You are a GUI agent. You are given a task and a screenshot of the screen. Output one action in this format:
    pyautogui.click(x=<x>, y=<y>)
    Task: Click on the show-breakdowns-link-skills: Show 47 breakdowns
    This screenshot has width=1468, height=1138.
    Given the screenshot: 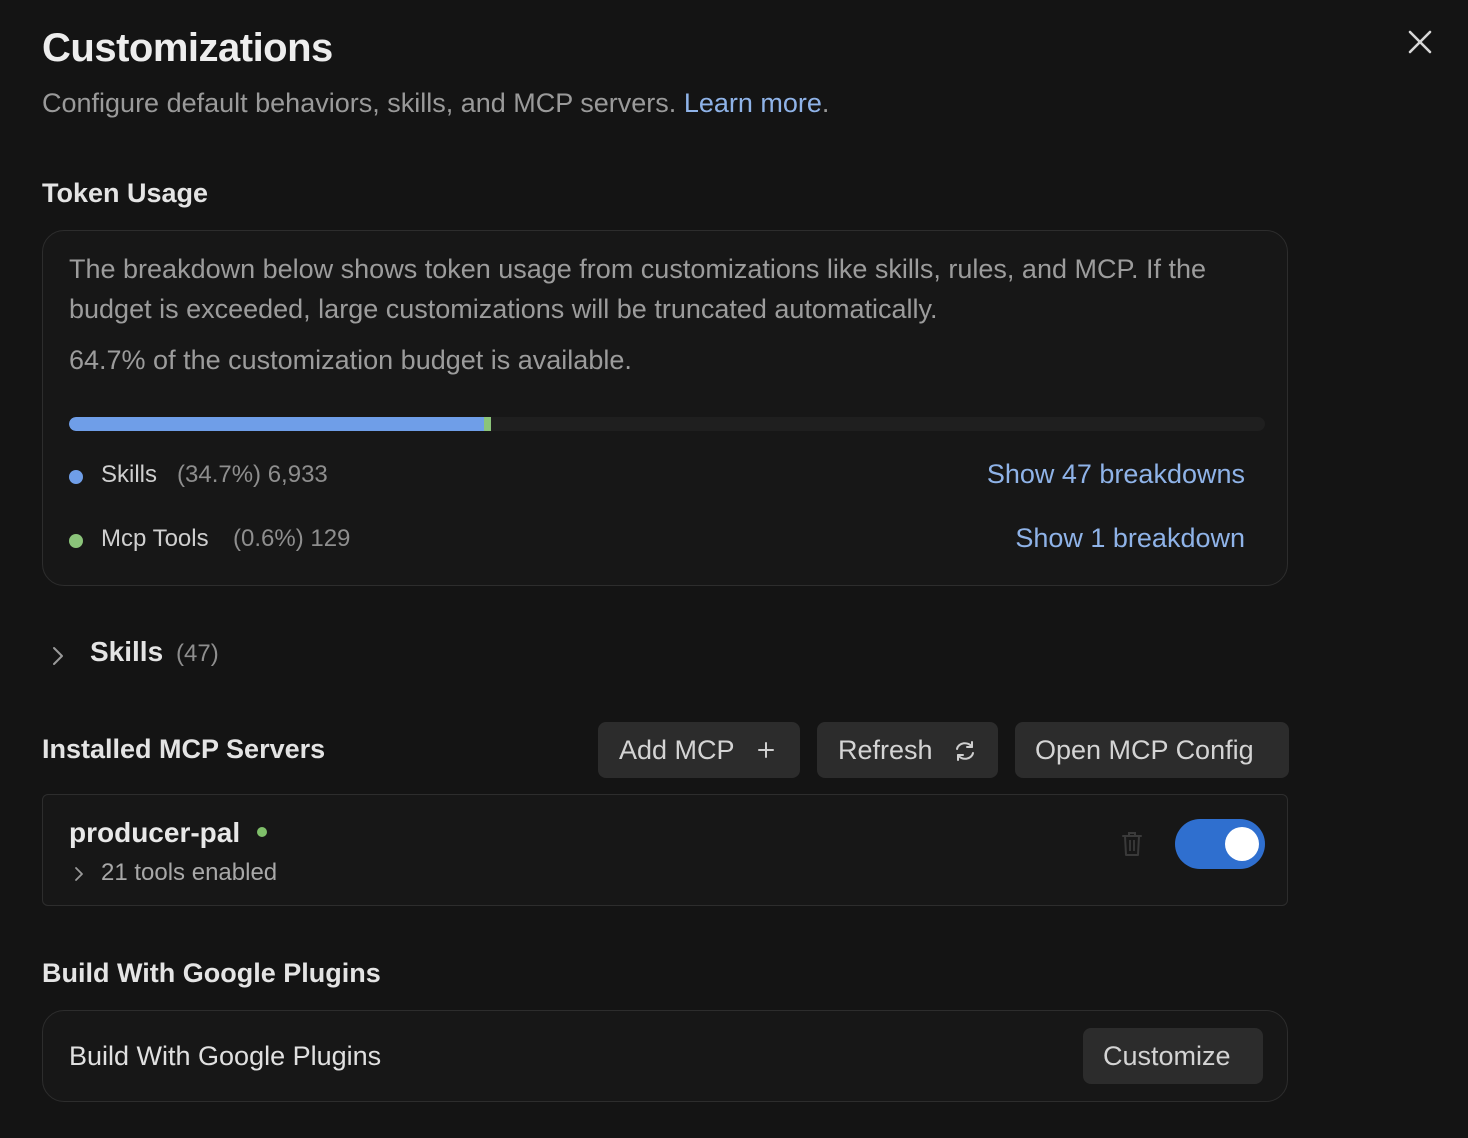 What is the action you would take?
    pyautogui.click(x=1116, y=474)
    